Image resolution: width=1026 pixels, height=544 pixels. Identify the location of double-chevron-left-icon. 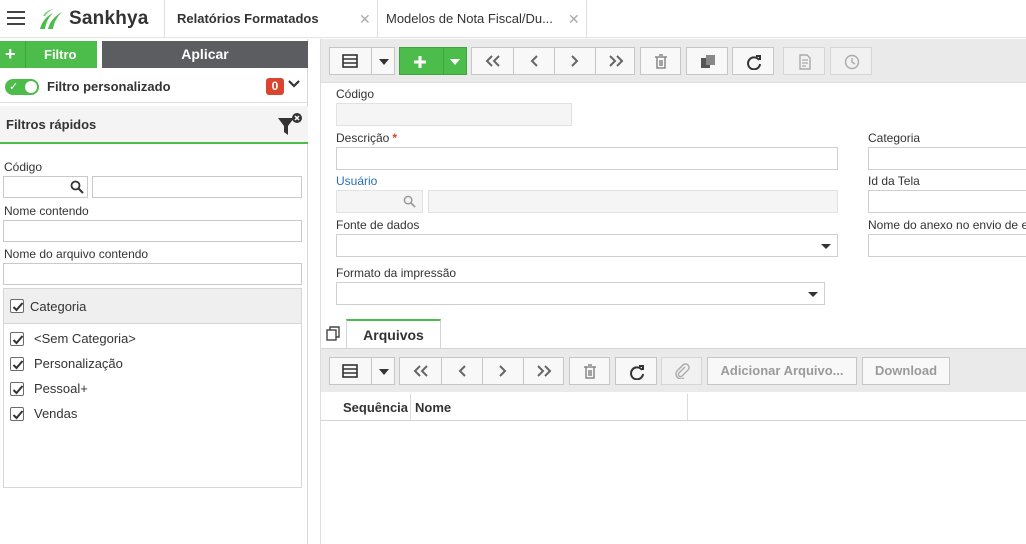
(420, 371).